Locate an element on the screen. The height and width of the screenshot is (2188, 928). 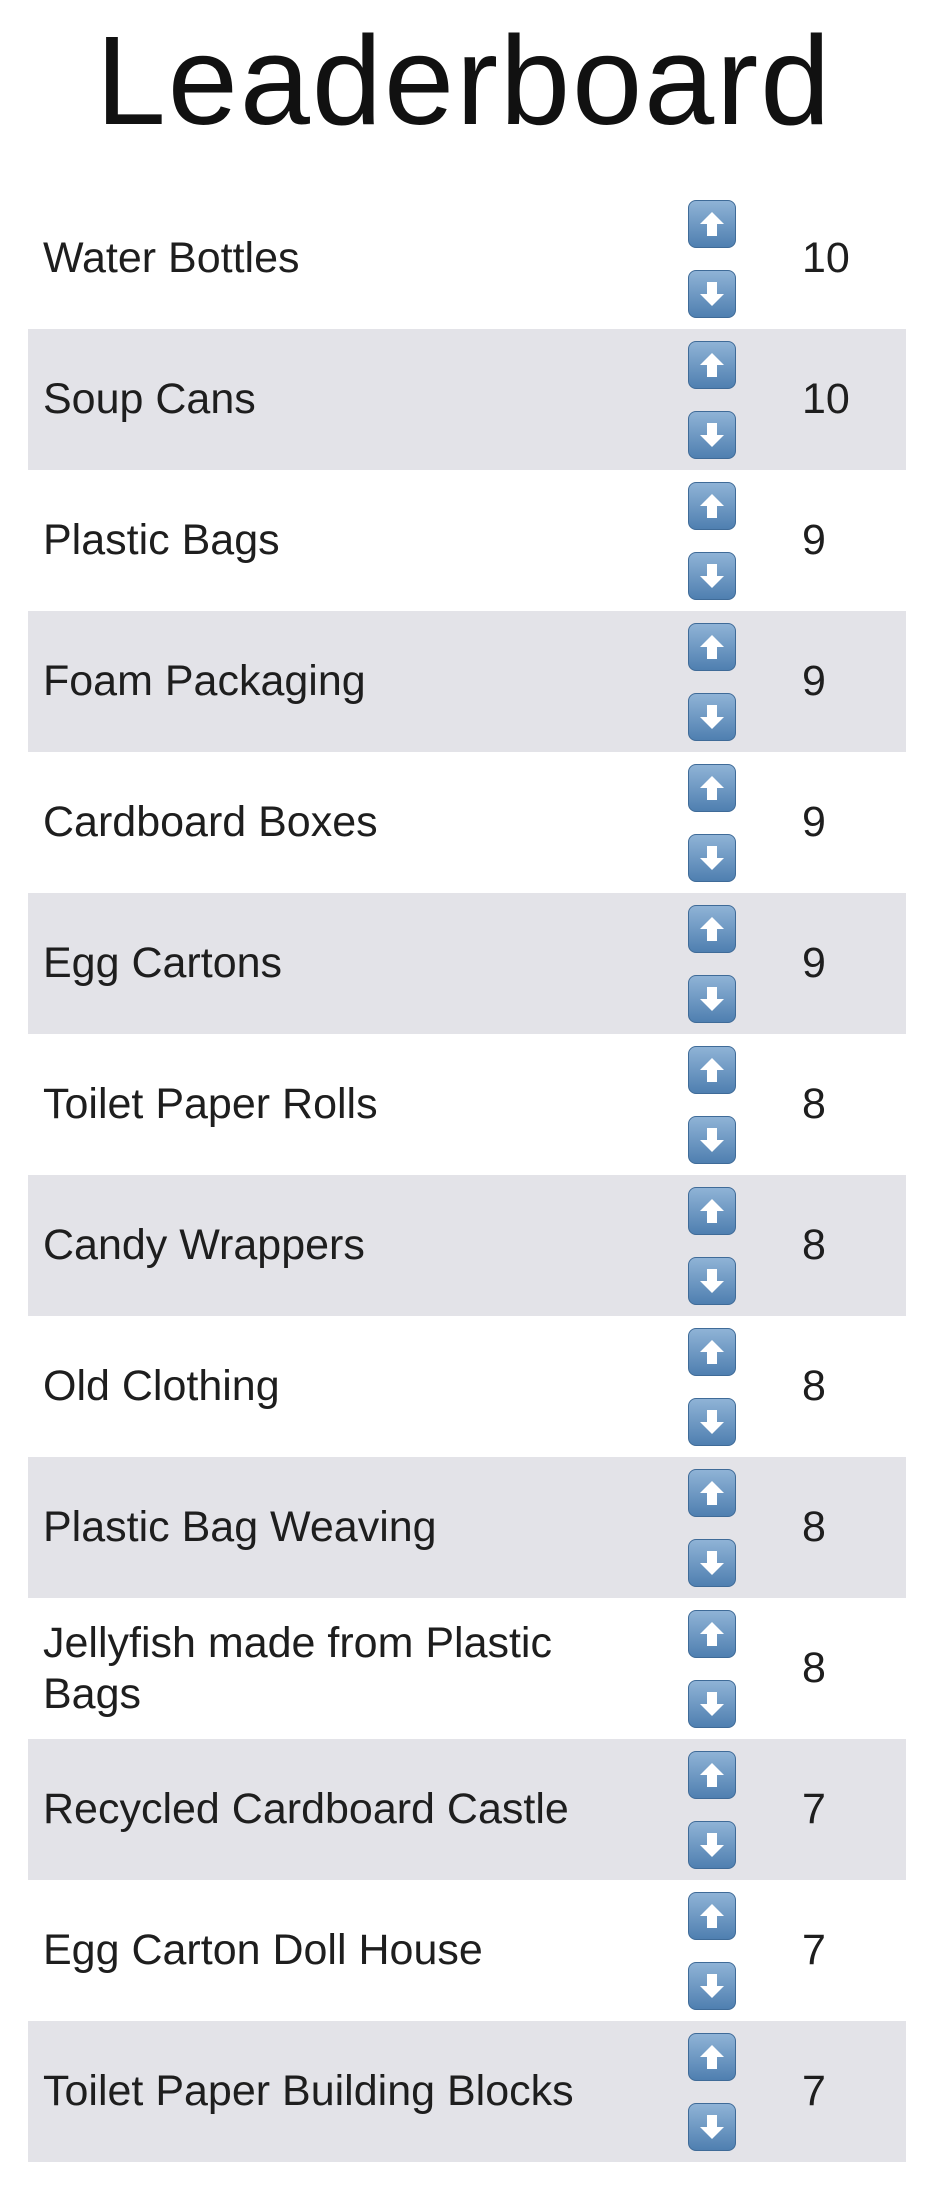
list-item: Toilet Paper Building Blocks 7 is located at coordinates (467, 2091).